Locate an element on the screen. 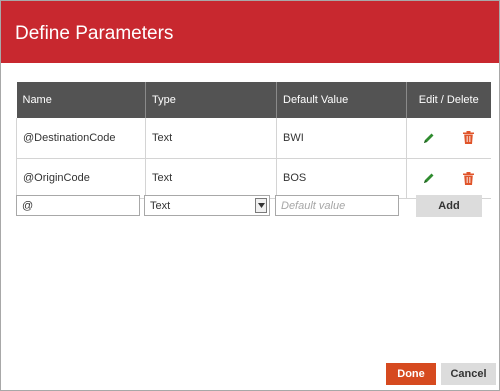  new-param-type-select: Text is located at coordinates (207, 205).